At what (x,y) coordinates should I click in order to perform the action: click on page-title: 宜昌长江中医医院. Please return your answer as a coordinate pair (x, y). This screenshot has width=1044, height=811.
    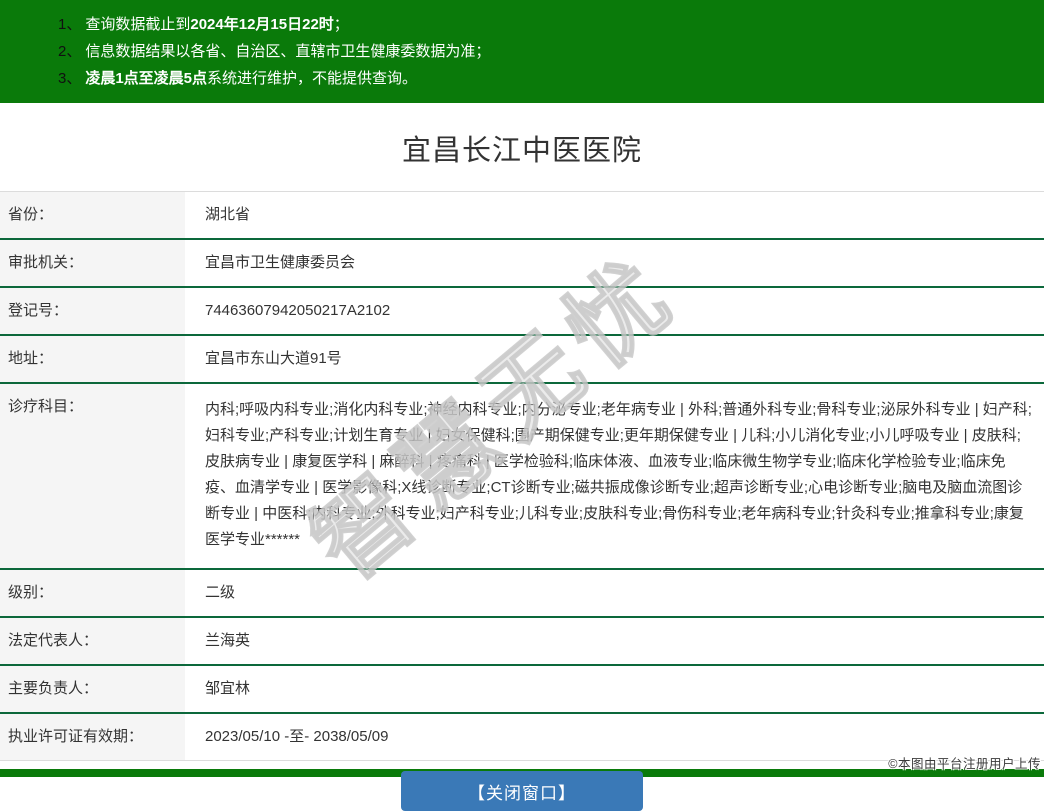
    Looking at the image, I should click on (521, 151).